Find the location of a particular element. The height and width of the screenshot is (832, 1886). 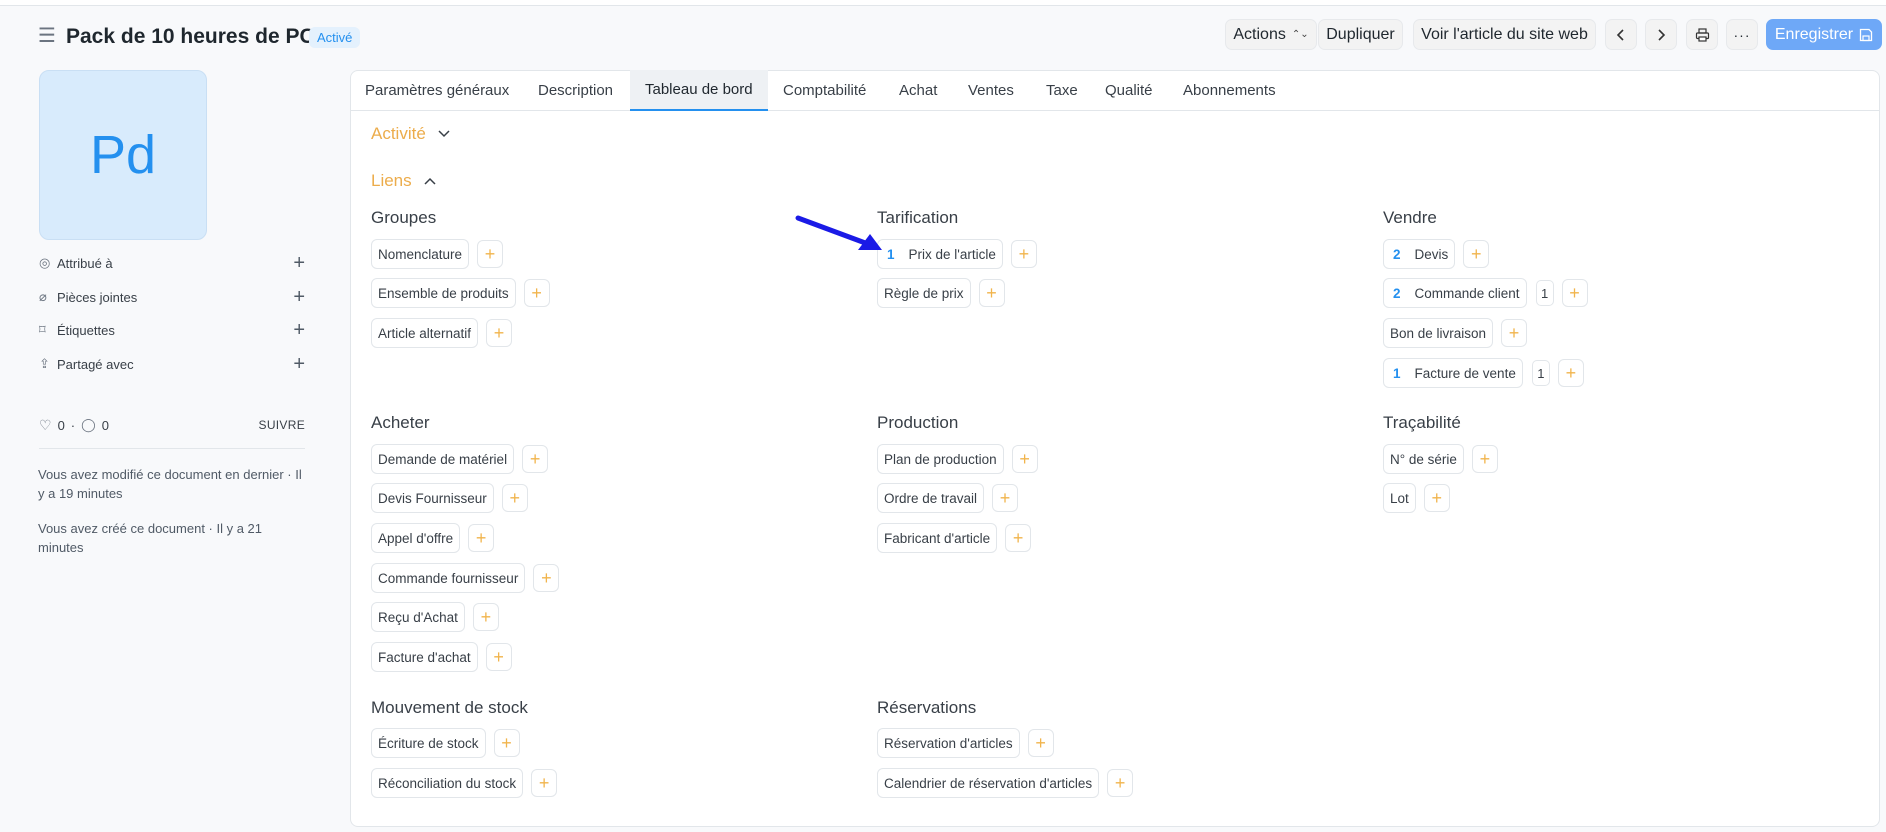

add-share-icon: + is located at coordinates (299, 364).